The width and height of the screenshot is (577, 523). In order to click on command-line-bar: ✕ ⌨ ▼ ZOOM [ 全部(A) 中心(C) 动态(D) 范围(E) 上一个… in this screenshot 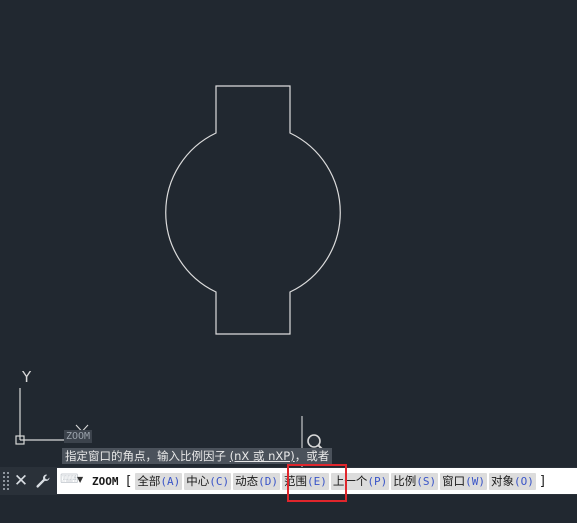, I will do `click(288, 481)`.